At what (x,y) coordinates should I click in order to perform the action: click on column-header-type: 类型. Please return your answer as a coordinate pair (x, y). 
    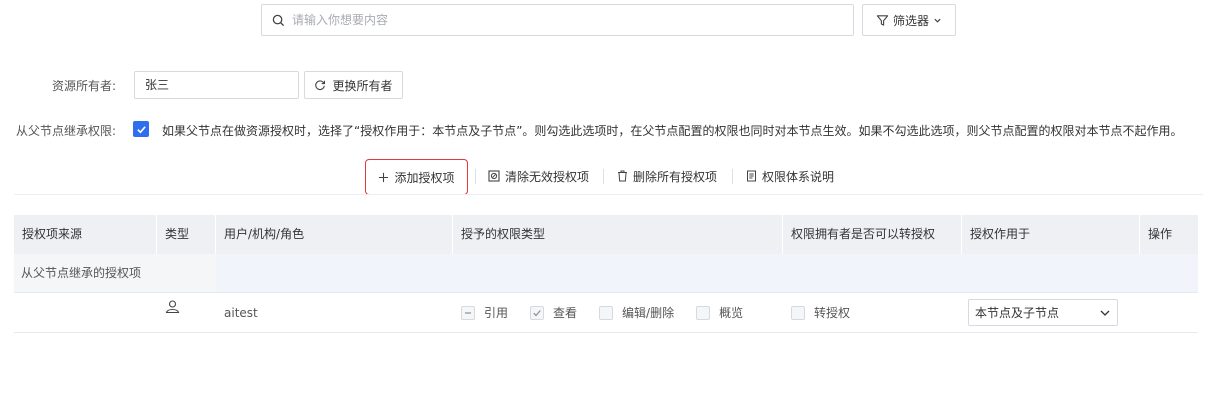
    Looking at the image, I should click on (186, 234).